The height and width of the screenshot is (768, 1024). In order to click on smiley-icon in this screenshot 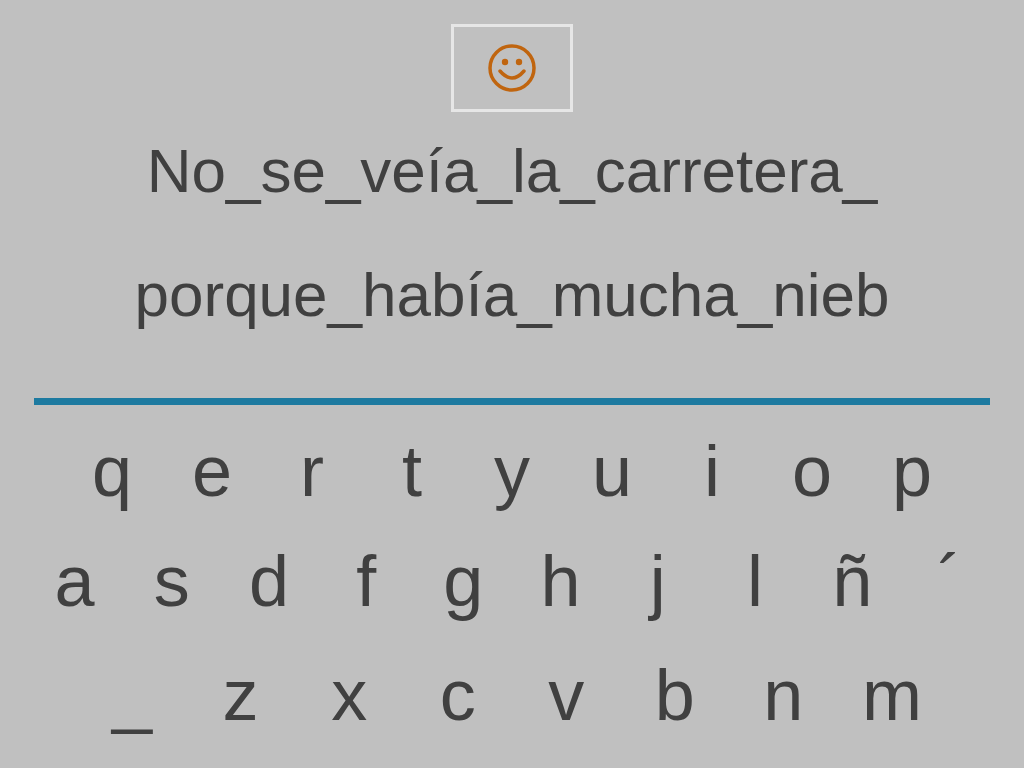, I will do `click(512, 68)`.